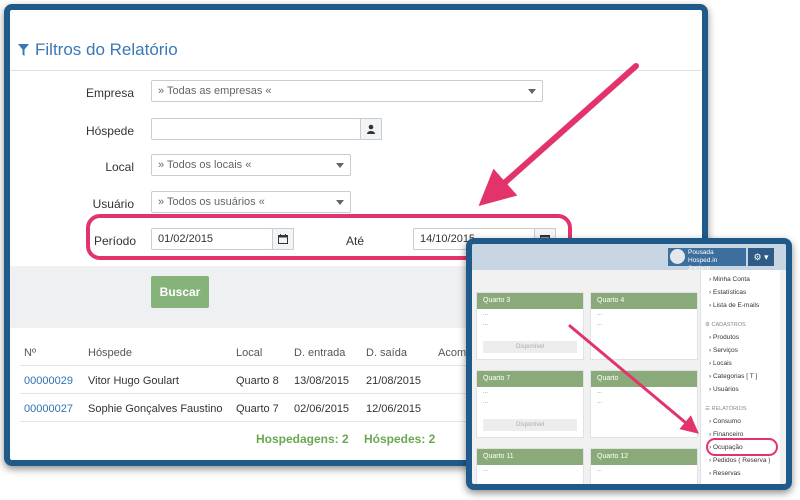 The height and width of the screenshot is (500, 800). What do you see at coordinates (133, 381) in the screenshot?
I see `guest-name: Vitor Hugo Goulart` at bounding box center [133, 381].